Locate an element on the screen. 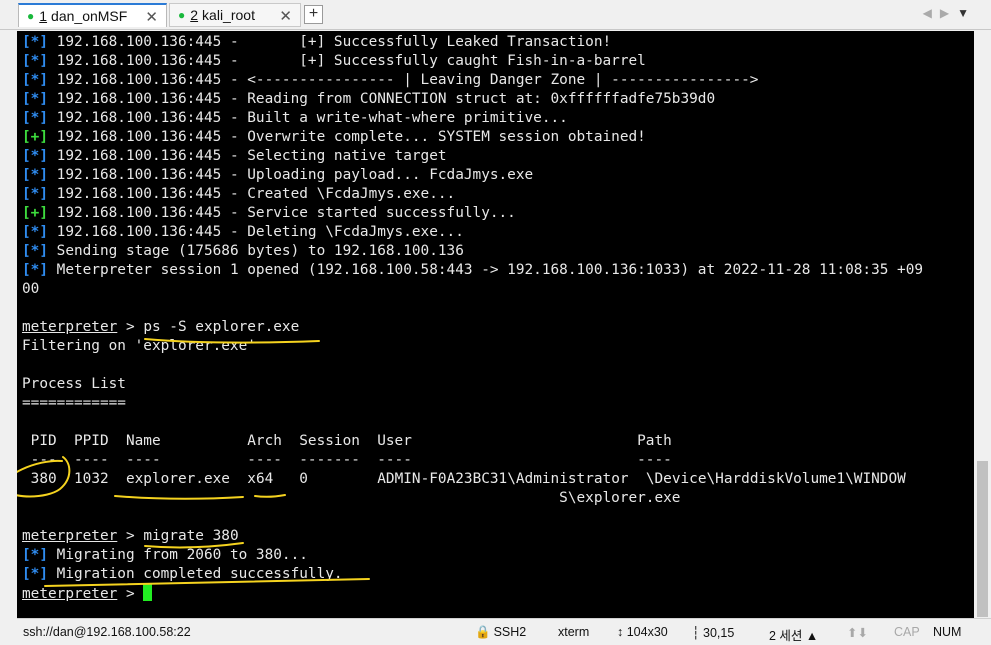 The height and width of the screenshot is (645, 991). lock-icon: 🔒 is located at coordinates (483, 632).